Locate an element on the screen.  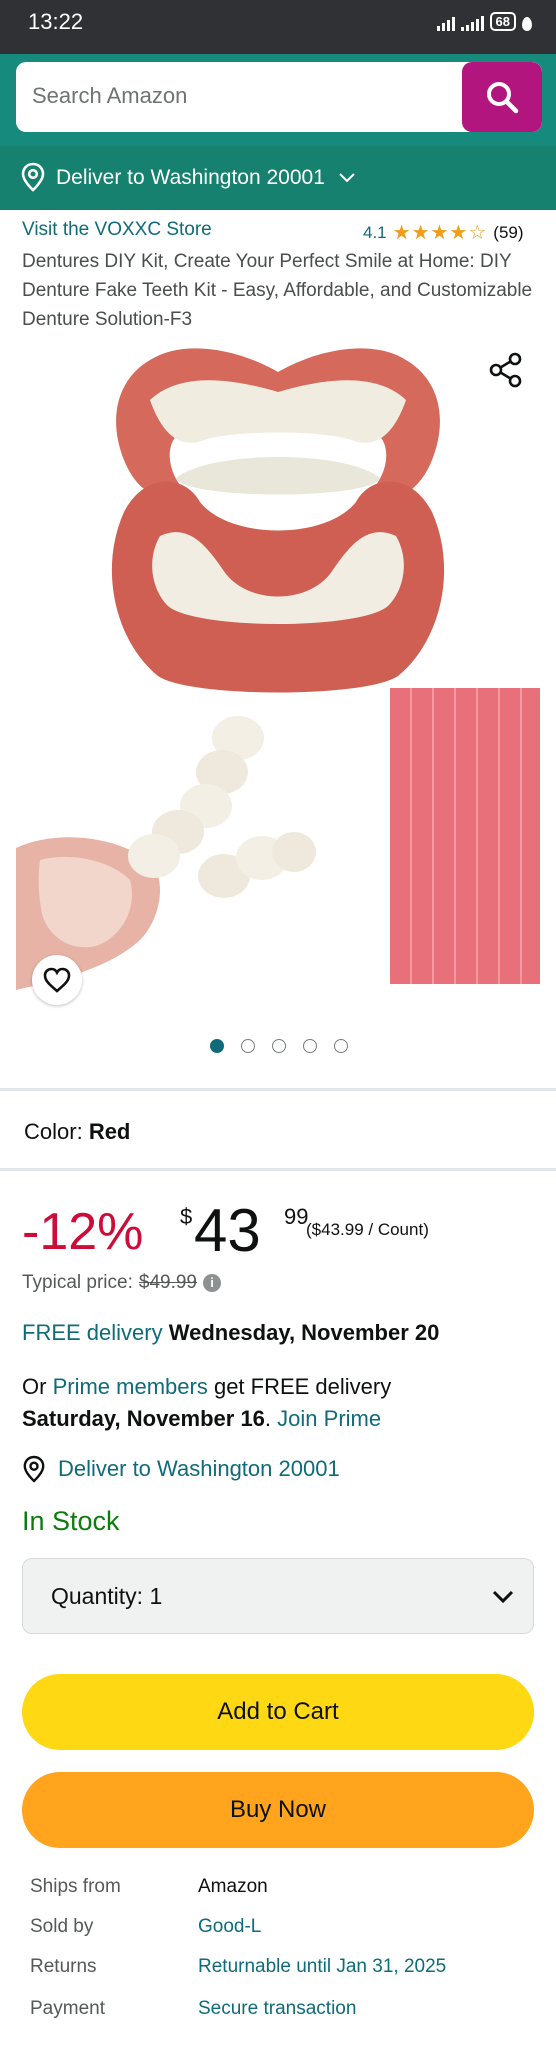
image-carousel-dots is located at coordinates (279, 1046).